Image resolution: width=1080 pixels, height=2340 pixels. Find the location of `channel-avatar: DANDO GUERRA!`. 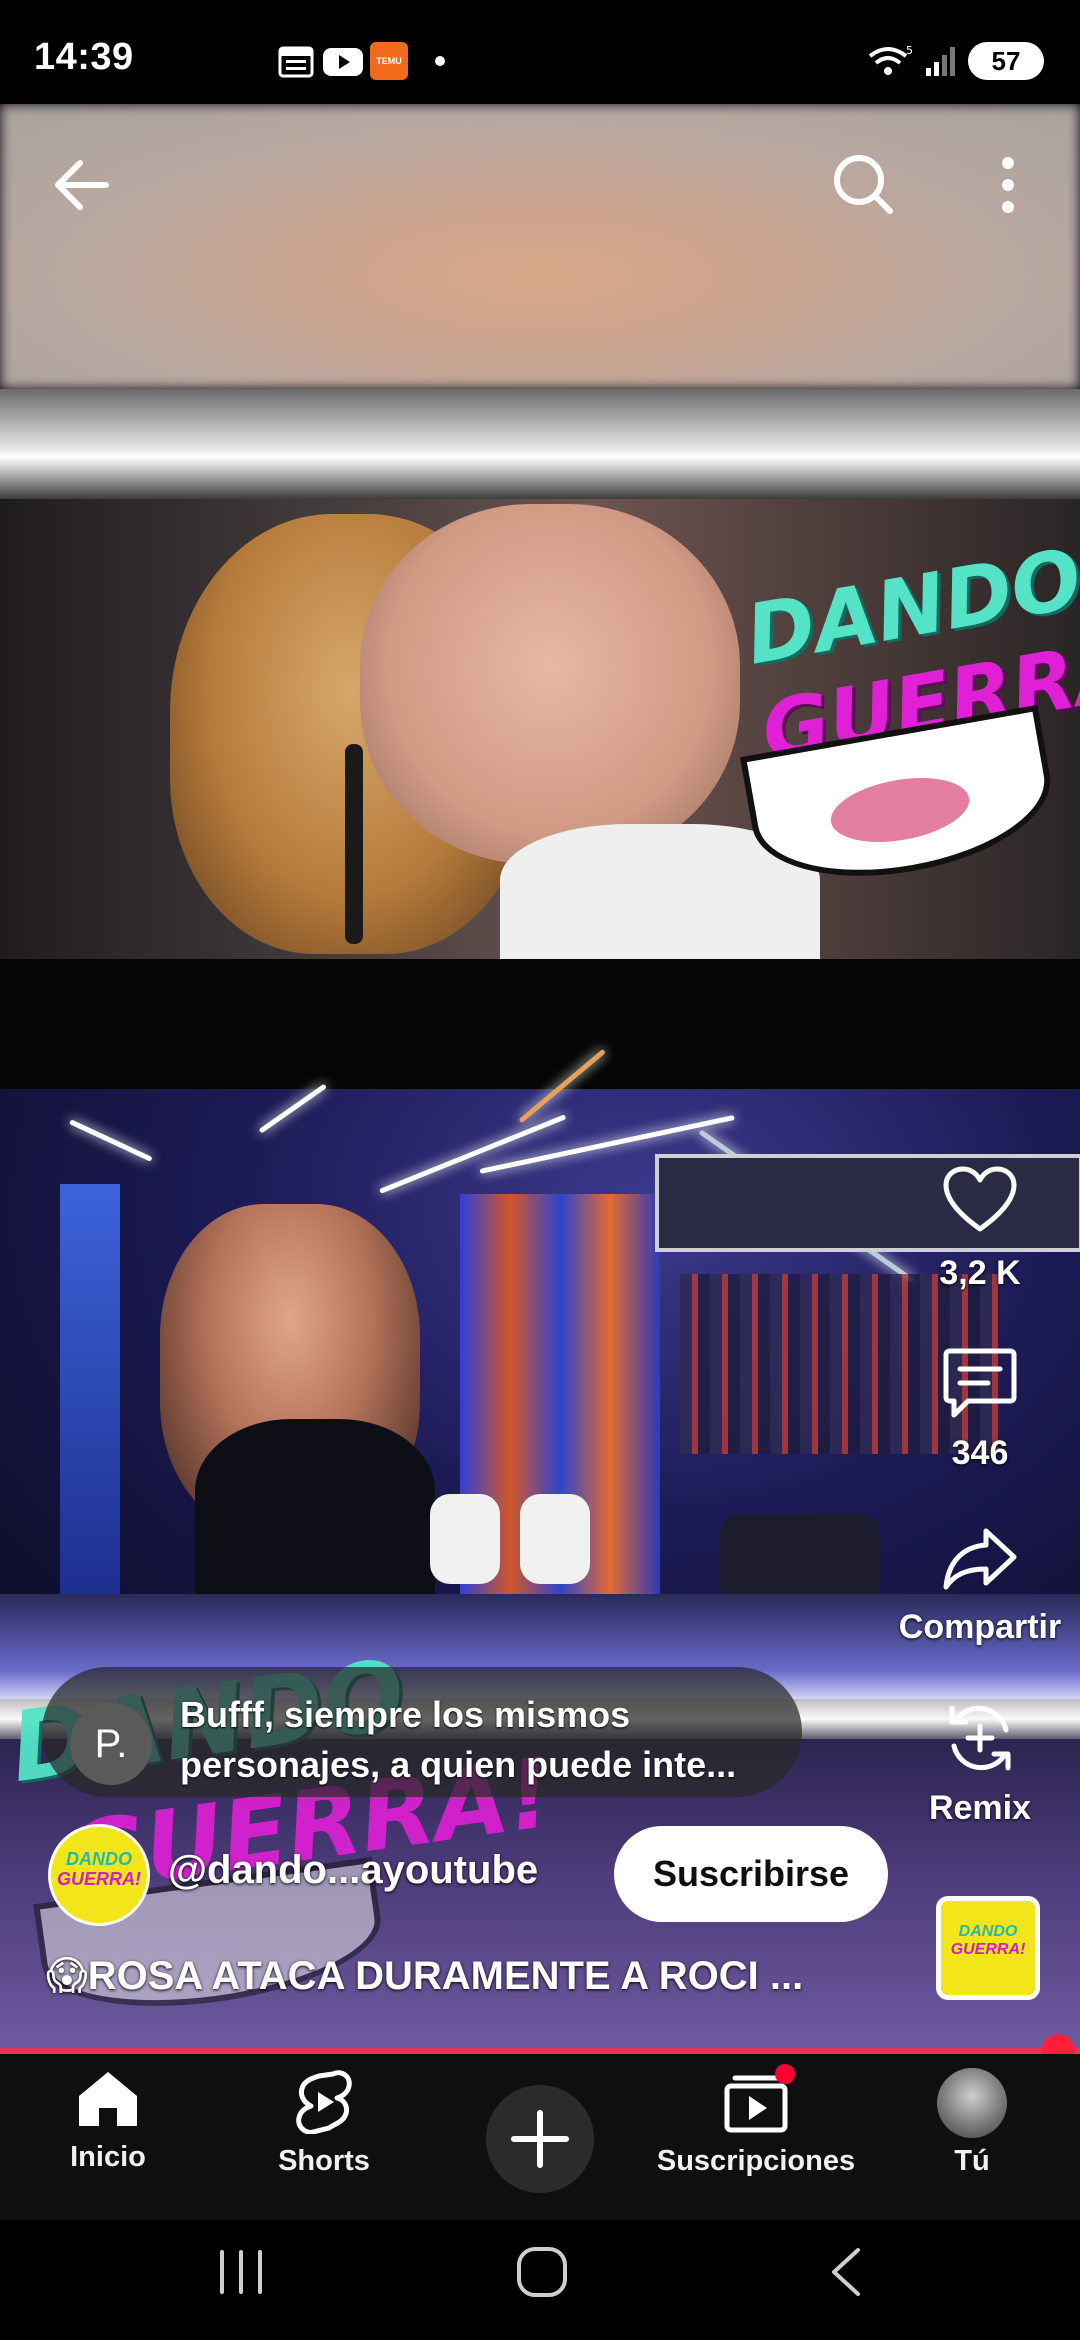

channel-avatar: DANDO GUERRA! is located at coordinates (99, 1875).